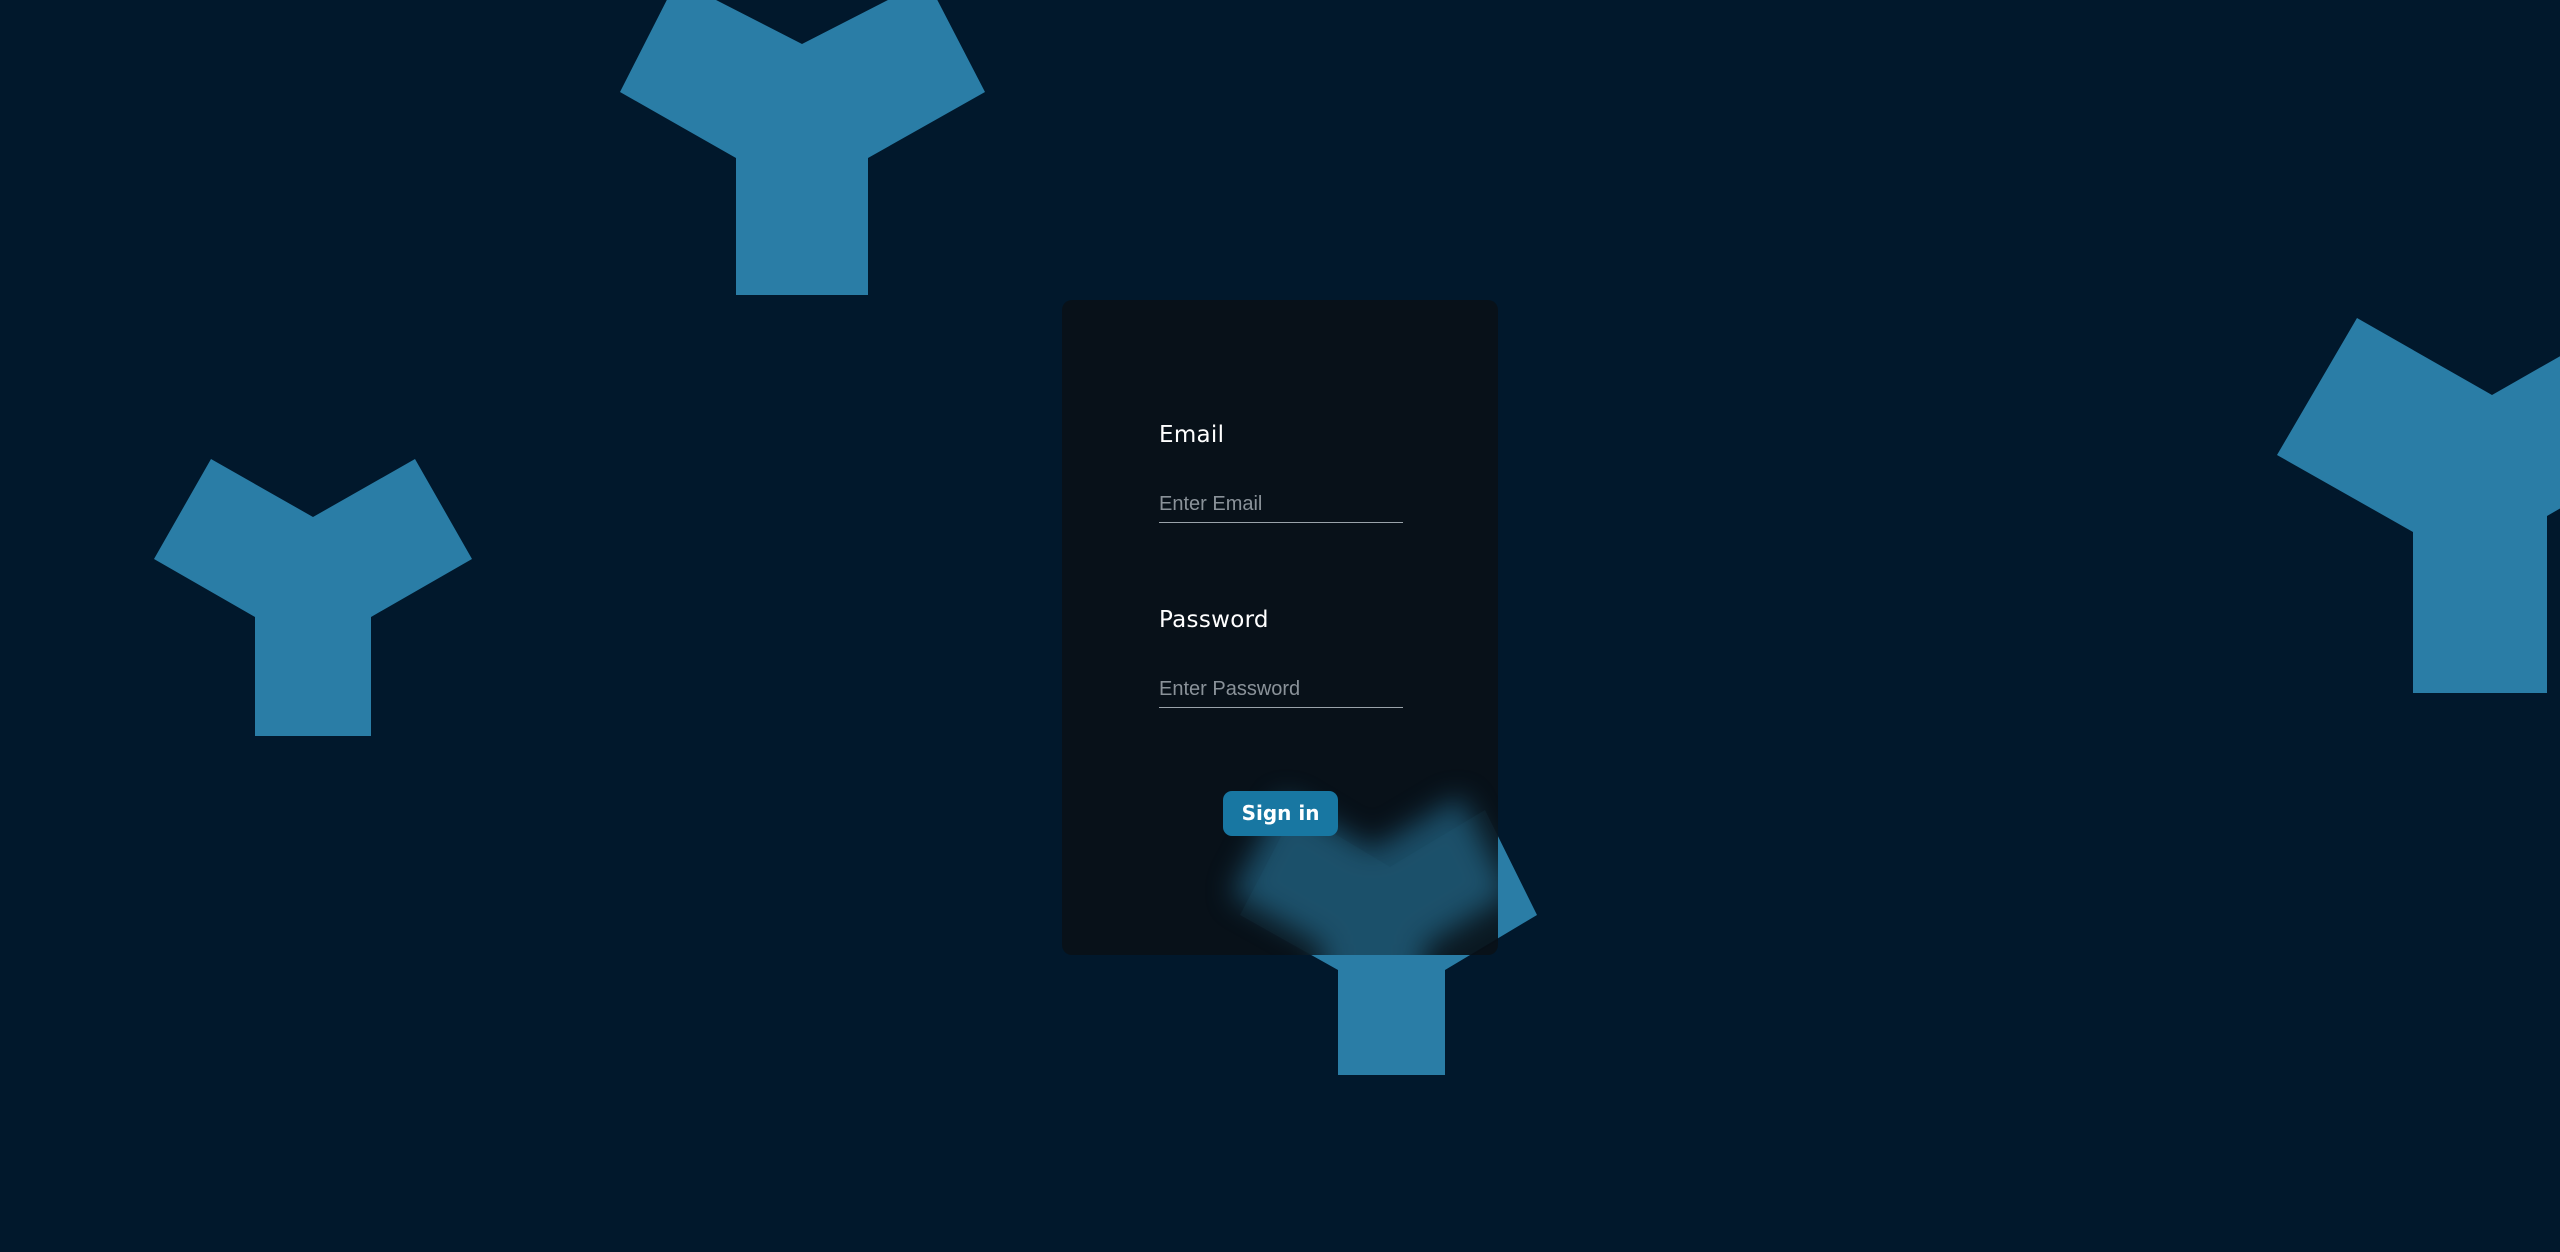  Describe the element at coordinates (802, 147) in the screenshot. I see `y-shape-decoration-top` at that location.